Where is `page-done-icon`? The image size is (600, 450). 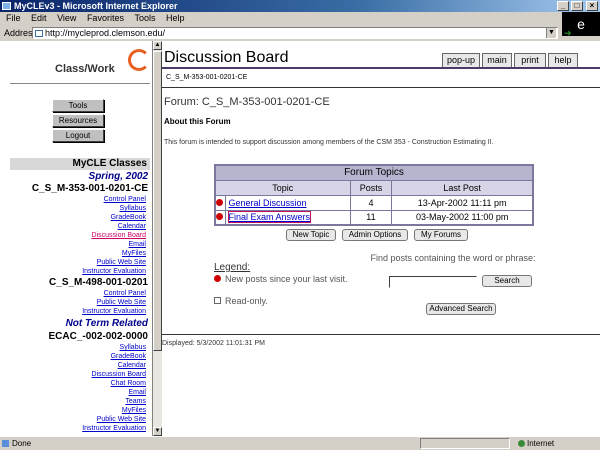
page-done-icon is located at coordinates (5, 443).